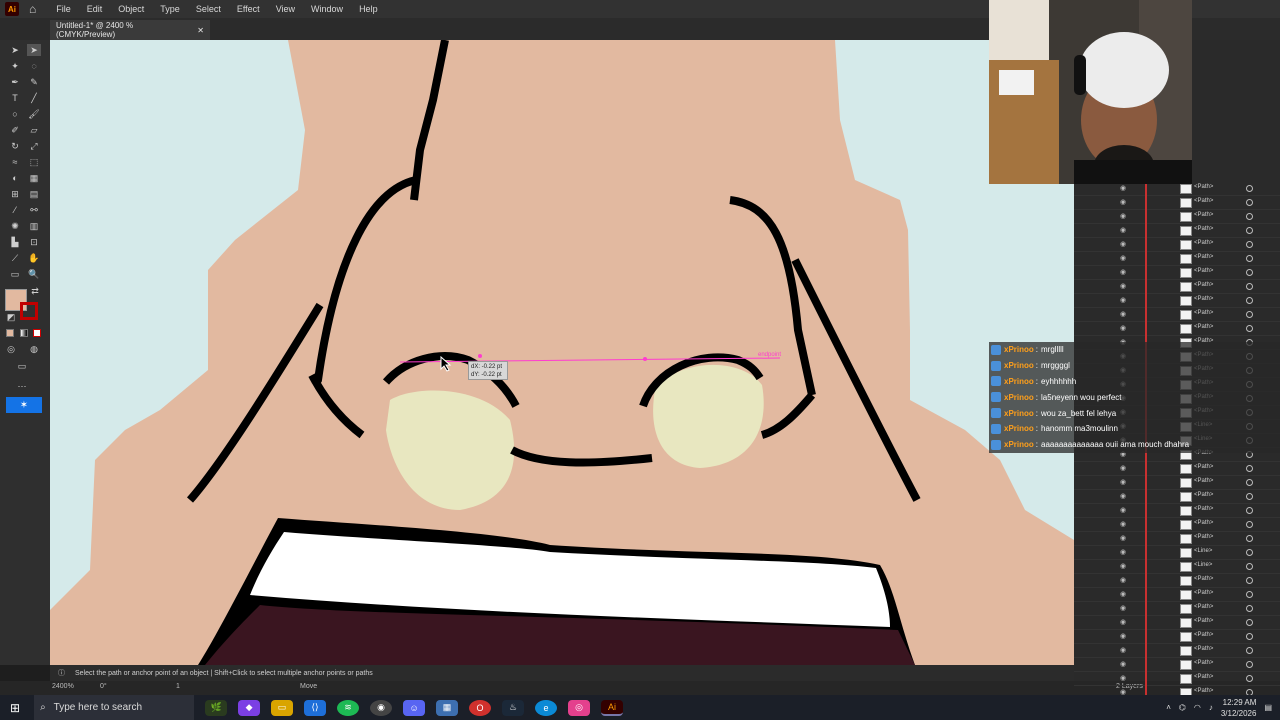 This screenshot has height=720, width=1280. Describe the element at coordinates (22, 366) in the screenshot. I see `screen-mode-icon: ▭` at that location.